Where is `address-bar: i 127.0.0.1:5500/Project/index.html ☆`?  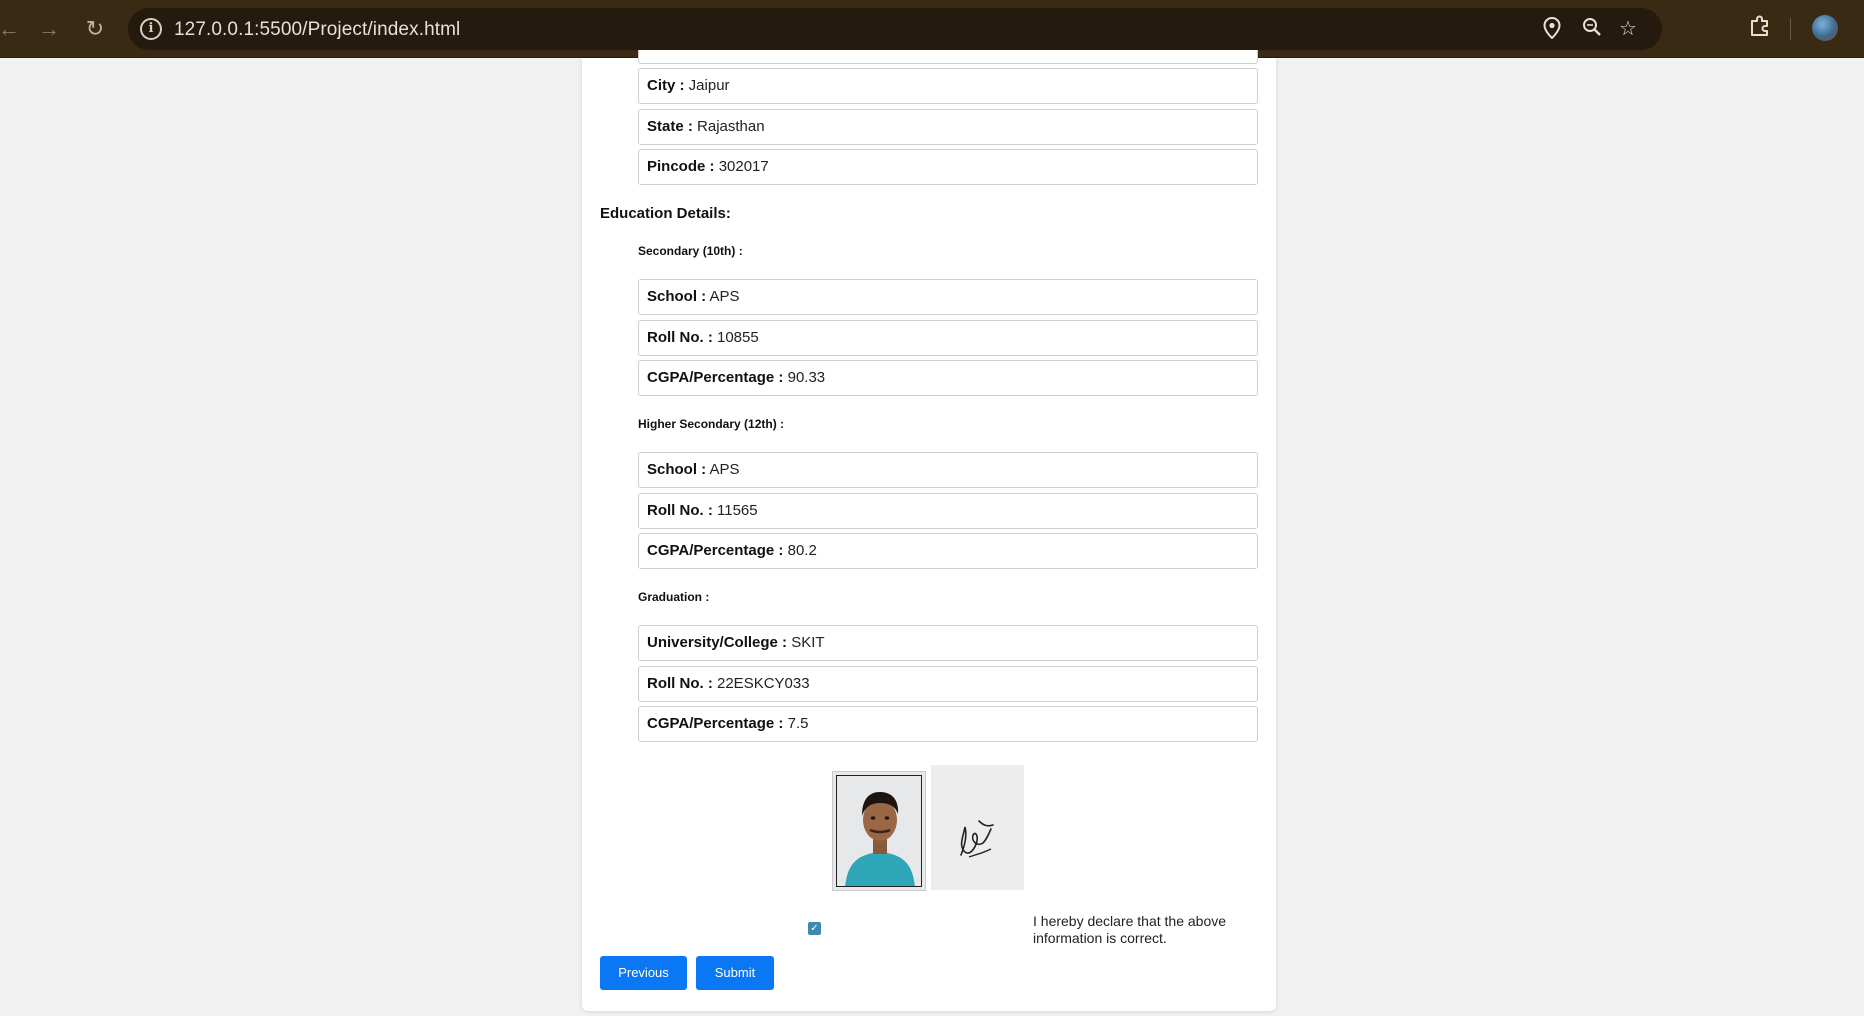 address-bar: i 127.0.0.1:5500/Project/index.html ☆ is located at coordinates (895, 29).